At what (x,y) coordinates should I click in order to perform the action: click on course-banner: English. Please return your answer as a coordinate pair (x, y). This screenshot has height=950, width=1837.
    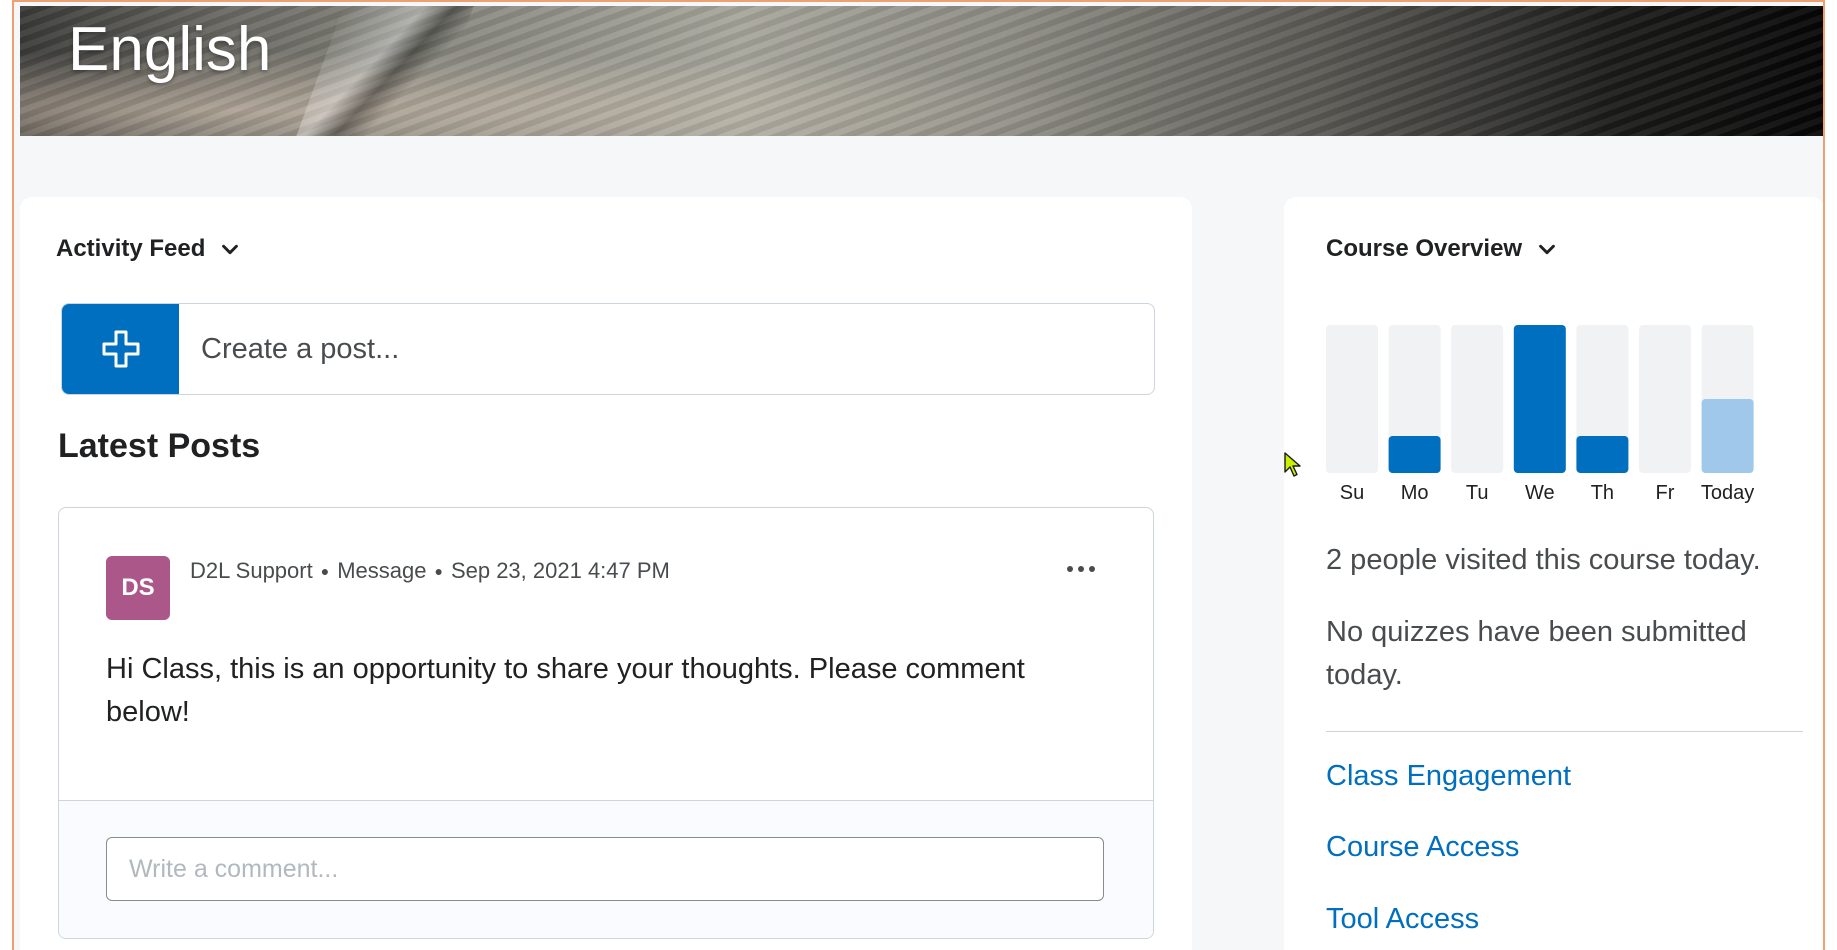
    Looking at the image, I should click on (921, 71).